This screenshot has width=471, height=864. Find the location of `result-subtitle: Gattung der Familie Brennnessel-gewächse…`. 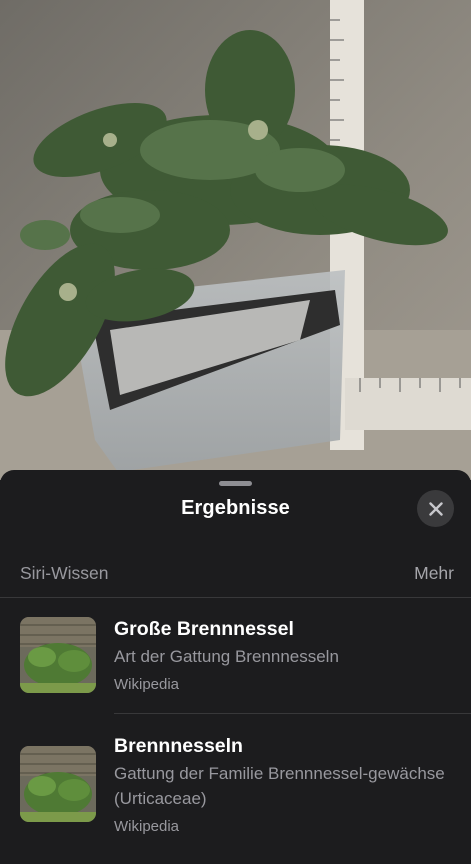

result-subtitle: Gattung der Familie Brennnessel-gewächse… is located at coordinates (279, 786).